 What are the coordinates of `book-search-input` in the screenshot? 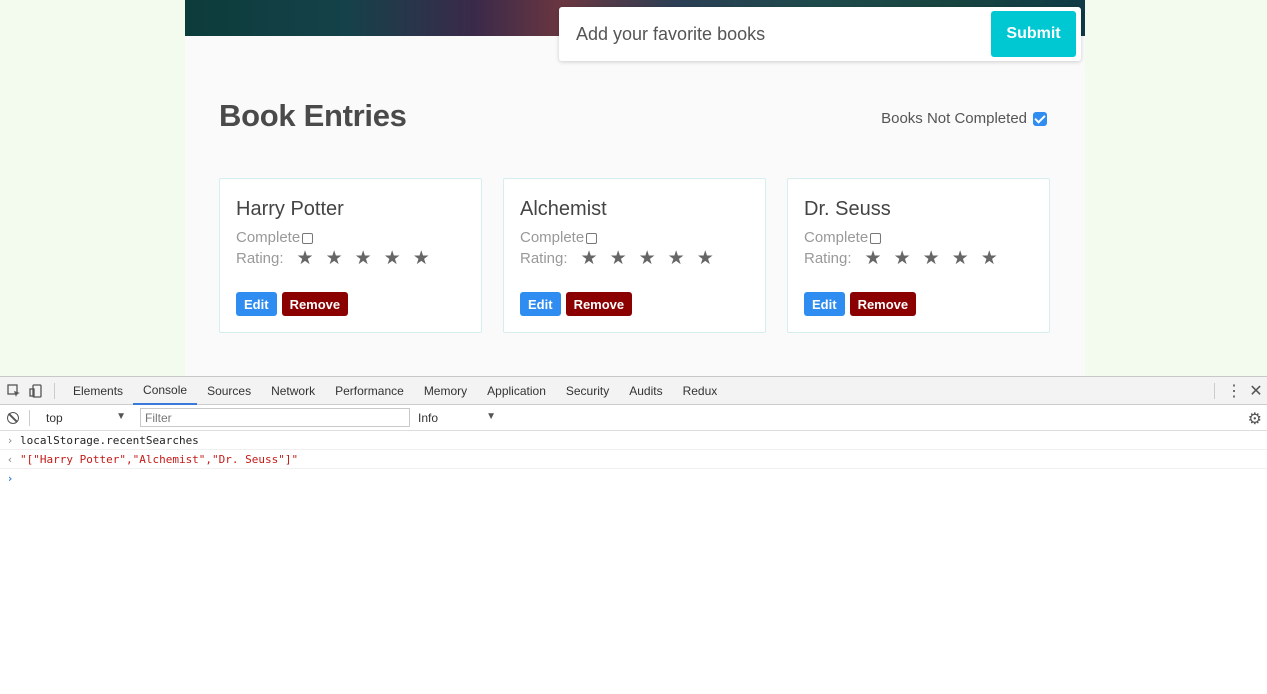 It's located at (774, 34).